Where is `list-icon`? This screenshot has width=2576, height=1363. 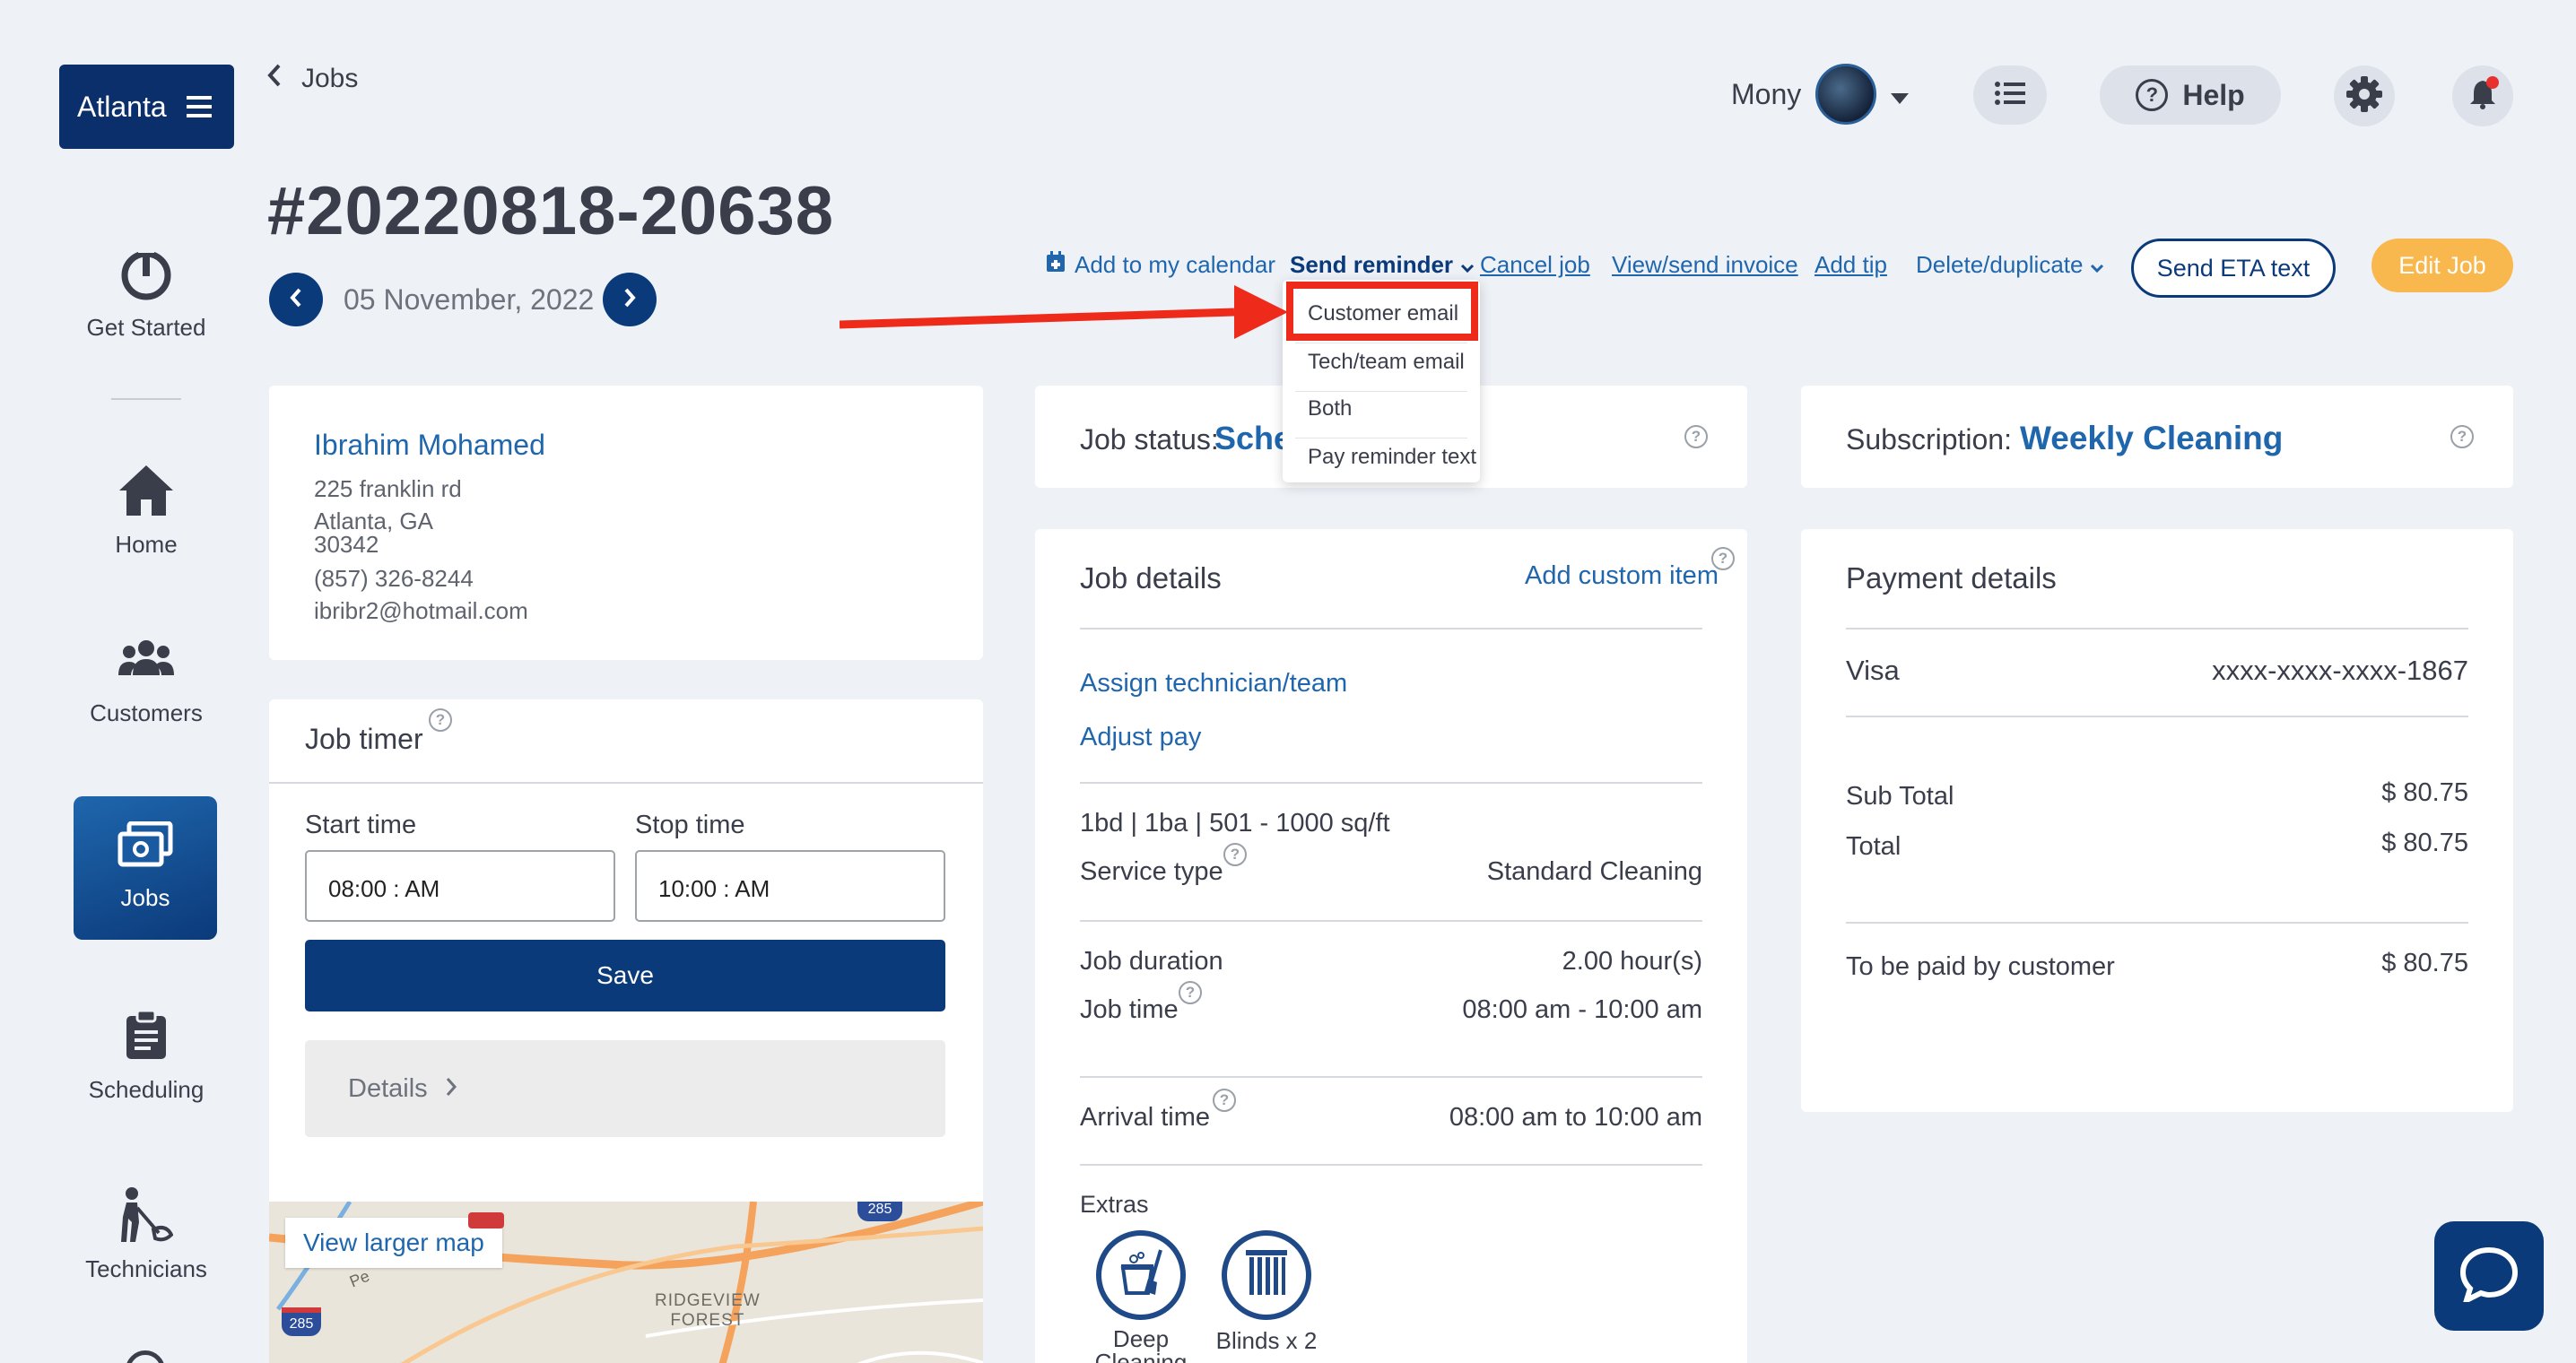 list-icon is located at coordinates (2010, 95).